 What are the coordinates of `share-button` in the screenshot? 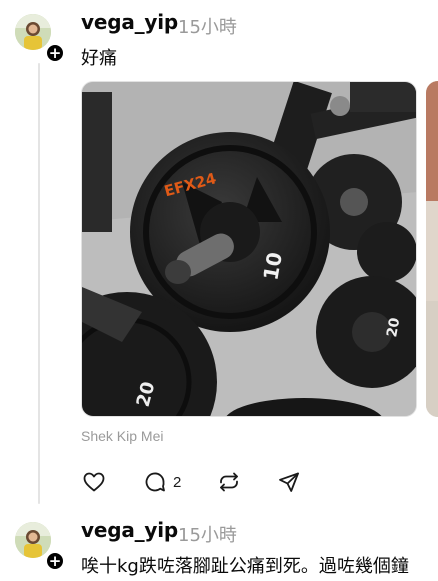 It's located at (289, 482).